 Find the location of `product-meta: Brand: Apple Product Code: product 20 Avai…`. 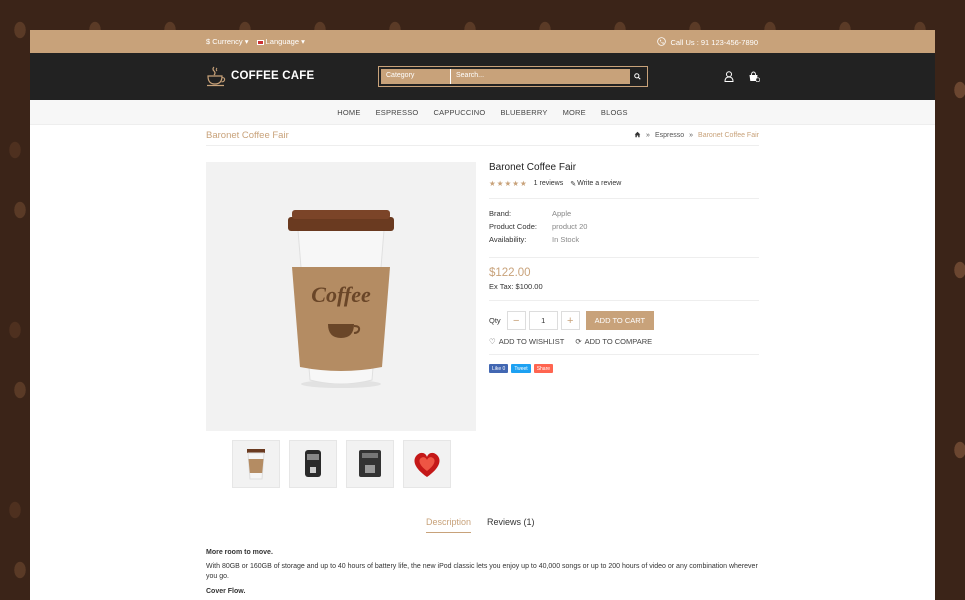

product-meta: Brand: Apple Product Code: product 20 Avai… is located at coordinates (624, 223).